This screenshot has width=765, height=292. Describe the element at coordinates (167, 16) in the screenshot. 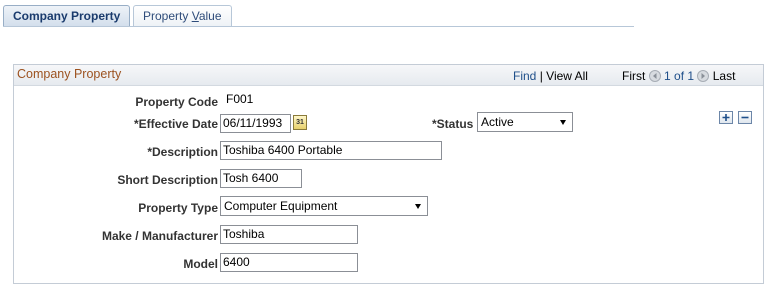

I see `tab-label-prefix: Property` at that location.